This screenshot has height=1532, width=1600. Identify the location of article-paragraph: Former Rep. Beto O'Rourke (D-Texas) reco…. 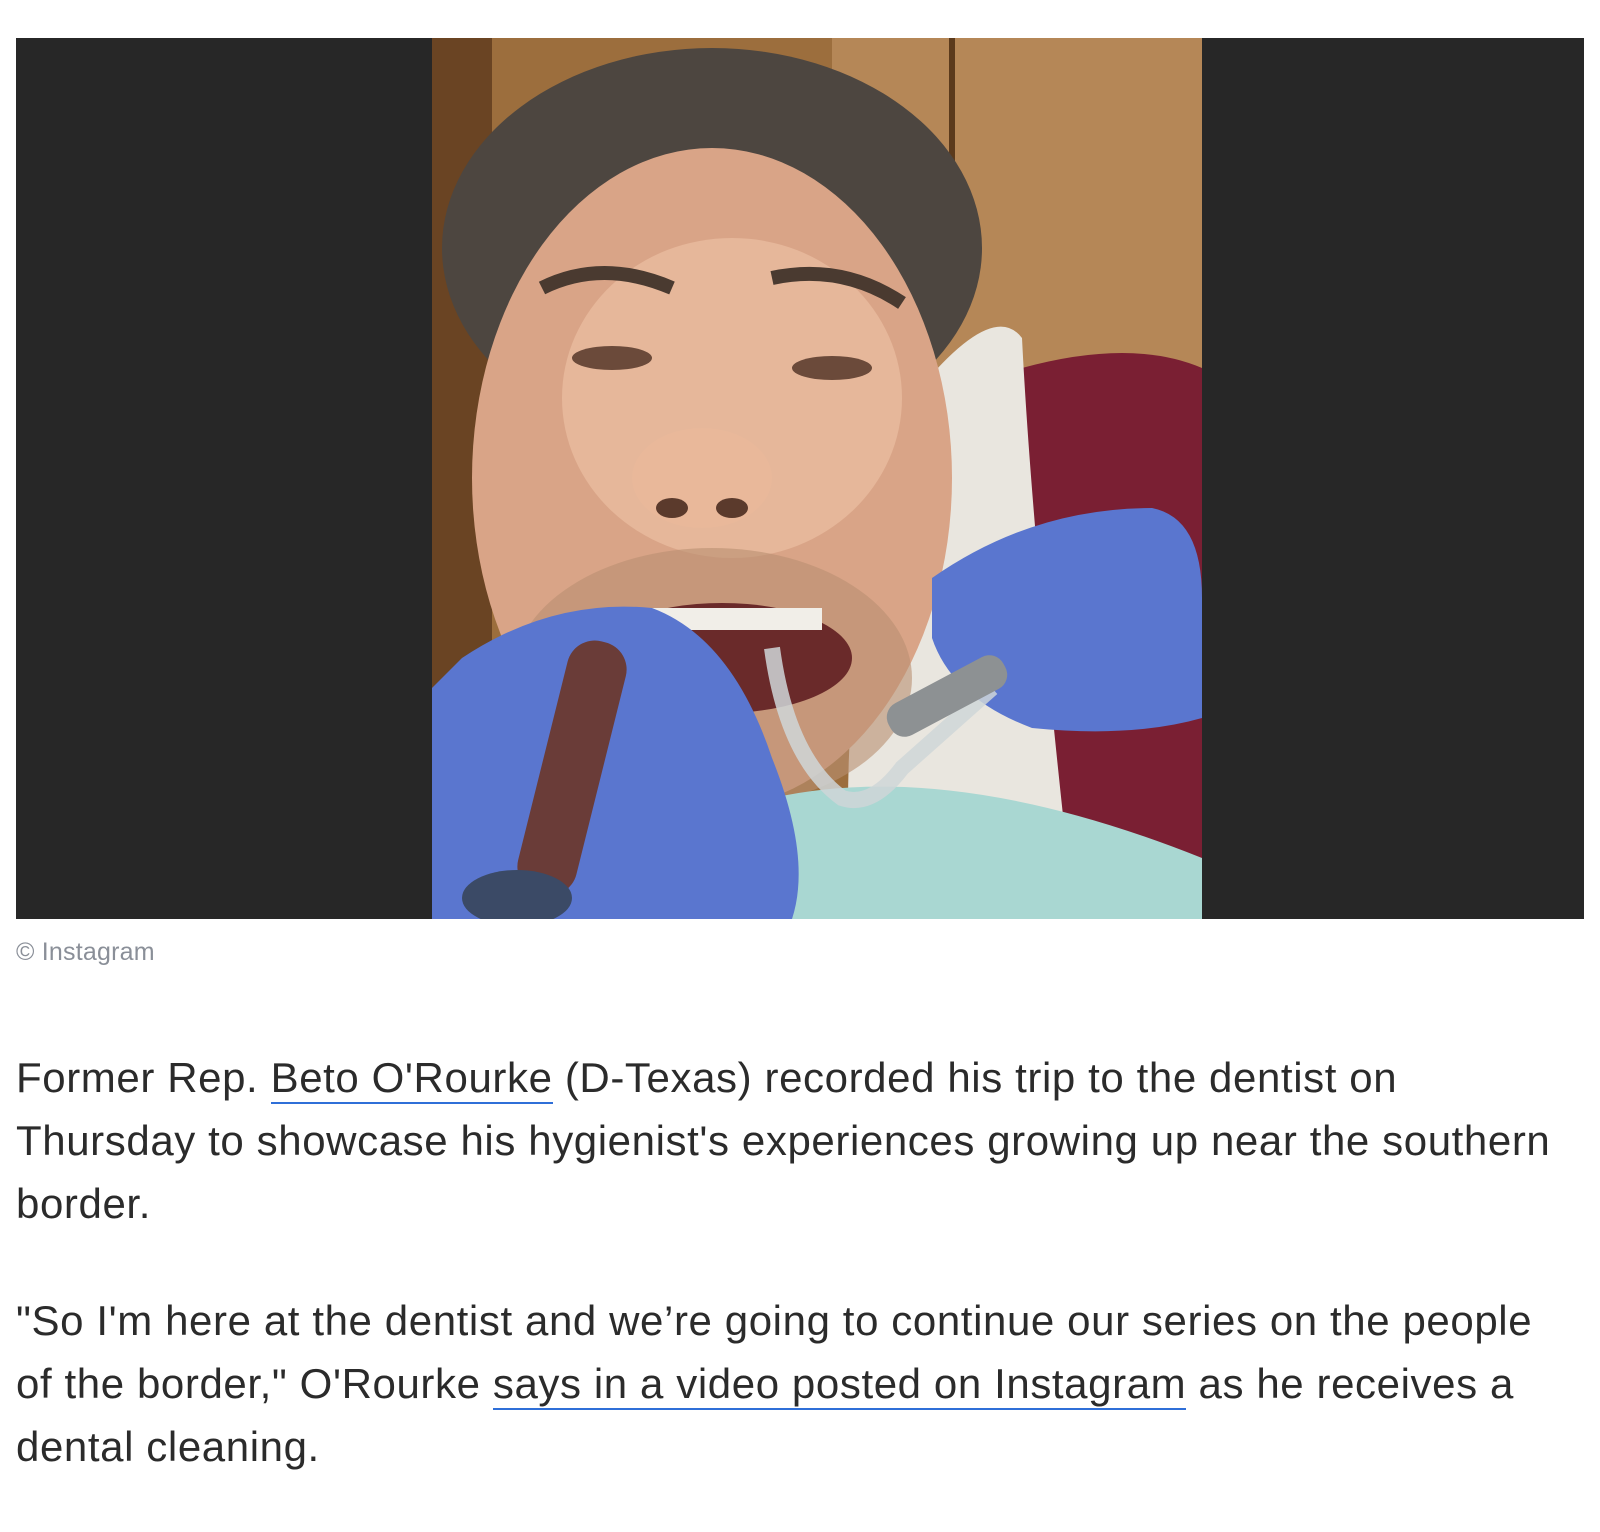
(796, 1140).